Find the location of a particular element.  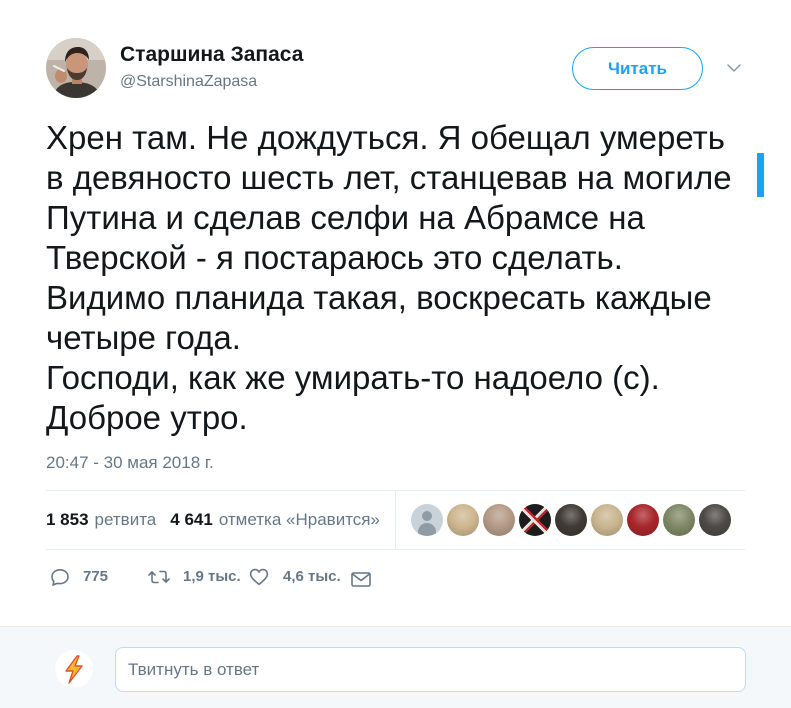

blue-vertical-bar is located at coordinates (760, 175).